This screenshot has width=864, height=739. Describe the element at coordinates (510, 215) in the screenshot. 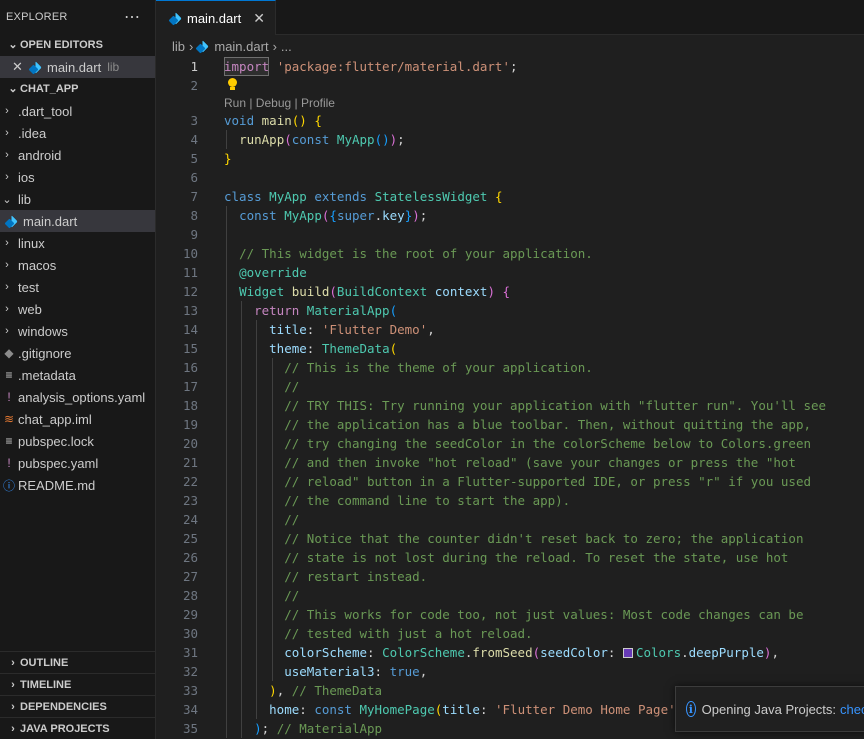

I see `code-line: 8 const MyApp({super.key});` at that location.